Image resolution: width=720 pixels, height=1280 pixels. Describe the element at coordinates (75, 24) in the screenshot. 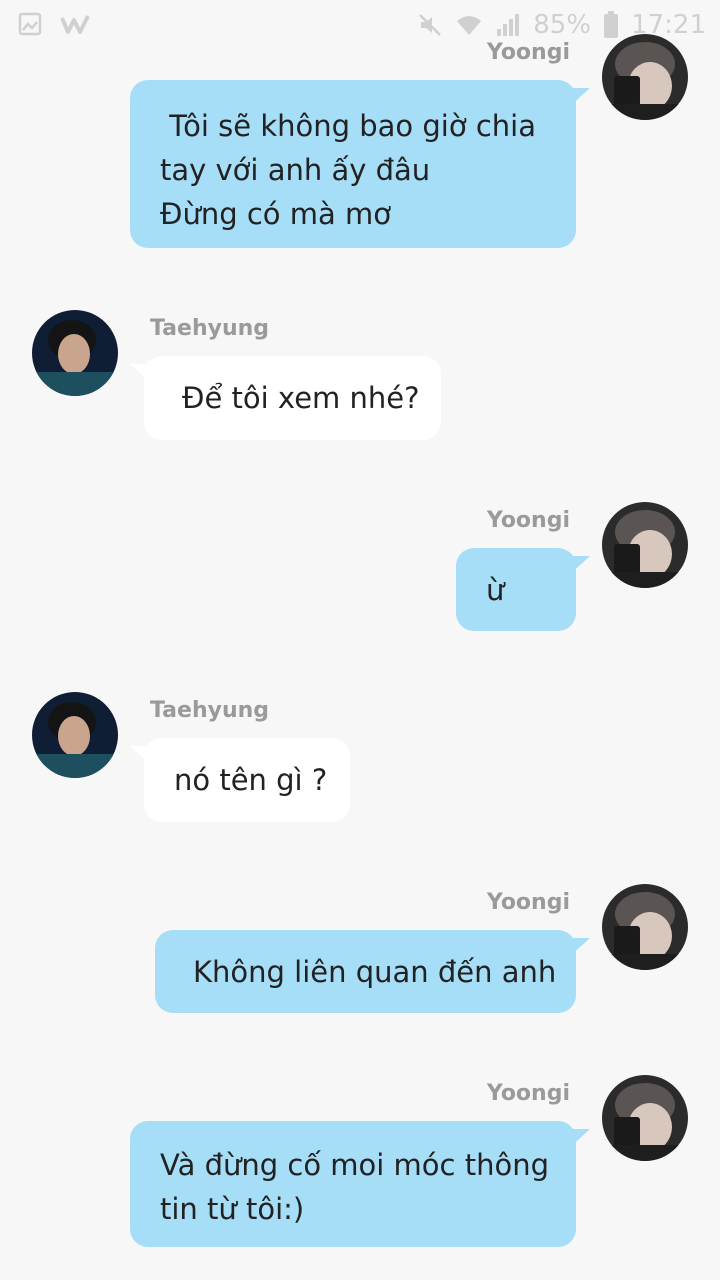

I see `wattpad-icon` at that location.